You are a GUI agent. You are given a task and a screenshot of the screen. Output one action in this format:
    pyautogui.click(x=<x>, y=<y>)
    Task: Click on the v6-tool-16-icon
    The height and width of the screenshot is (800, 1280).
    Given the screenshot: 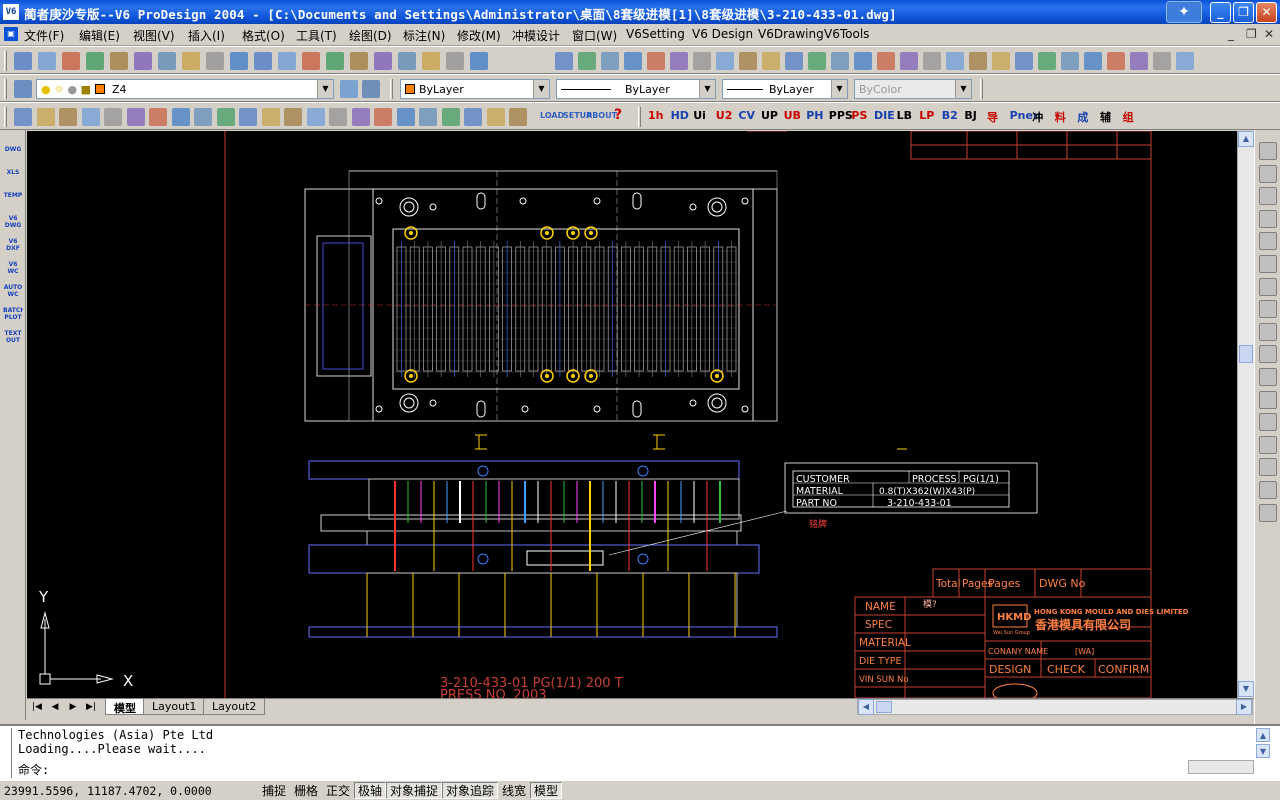 What is the action you would take?
    pyautogui.click(x=360, y=117)
    